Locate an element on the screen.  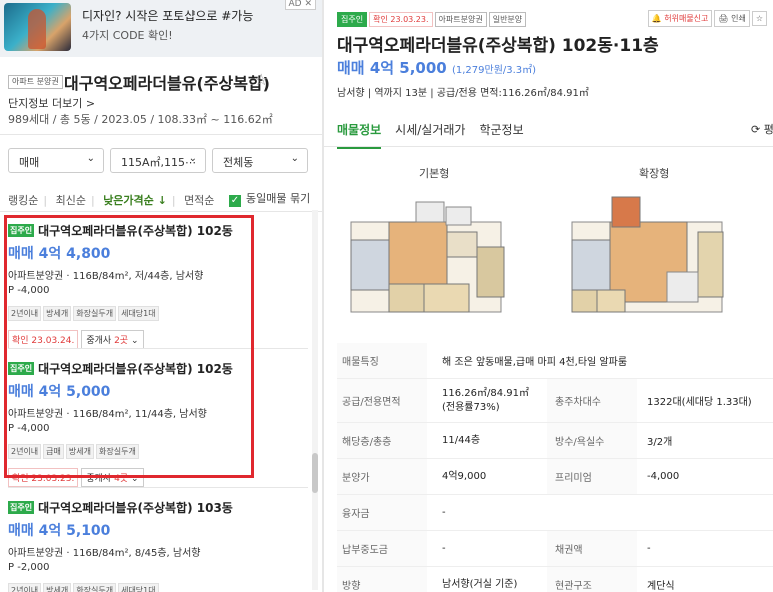
sort-options: 랭킹순 | 최신순 | 낮은가격순 ↓ | 면적순 is located at coordinates (111, 200).